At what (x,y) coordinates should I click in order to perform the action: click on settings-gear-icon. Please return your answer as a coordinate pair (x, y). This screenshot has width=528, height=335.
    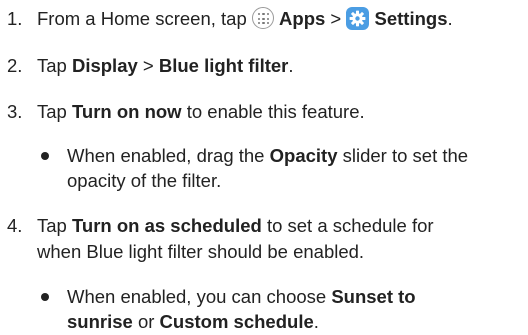
    Looking at the image, I should click on (358, 18).